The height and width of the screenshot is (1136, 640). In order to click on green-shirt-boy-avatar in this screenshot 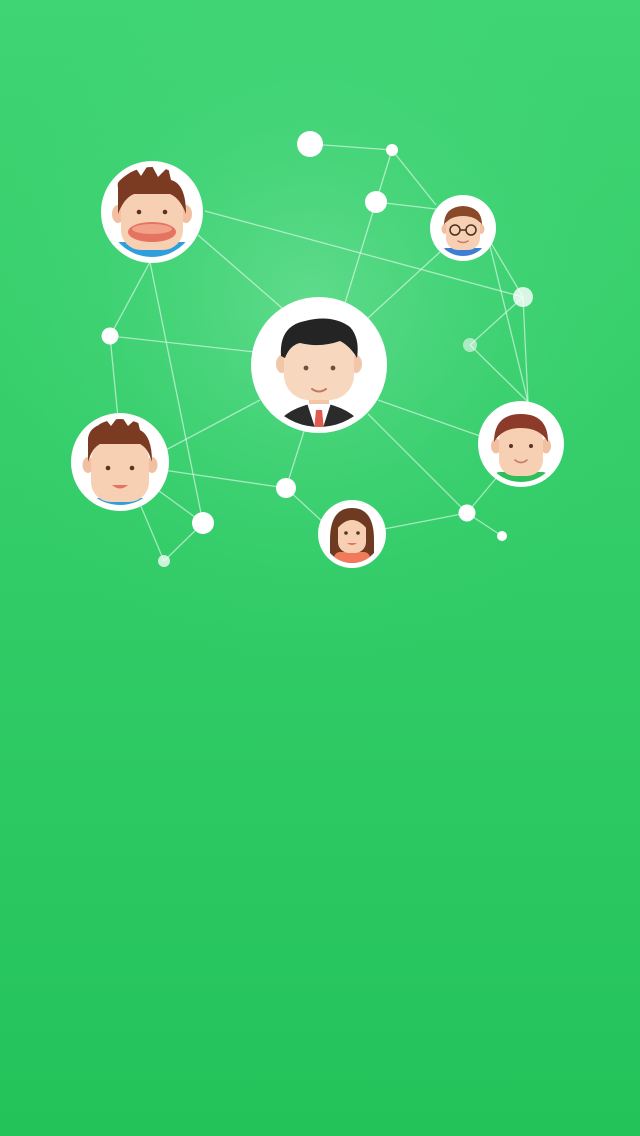, I will do `click(521, 444)`.